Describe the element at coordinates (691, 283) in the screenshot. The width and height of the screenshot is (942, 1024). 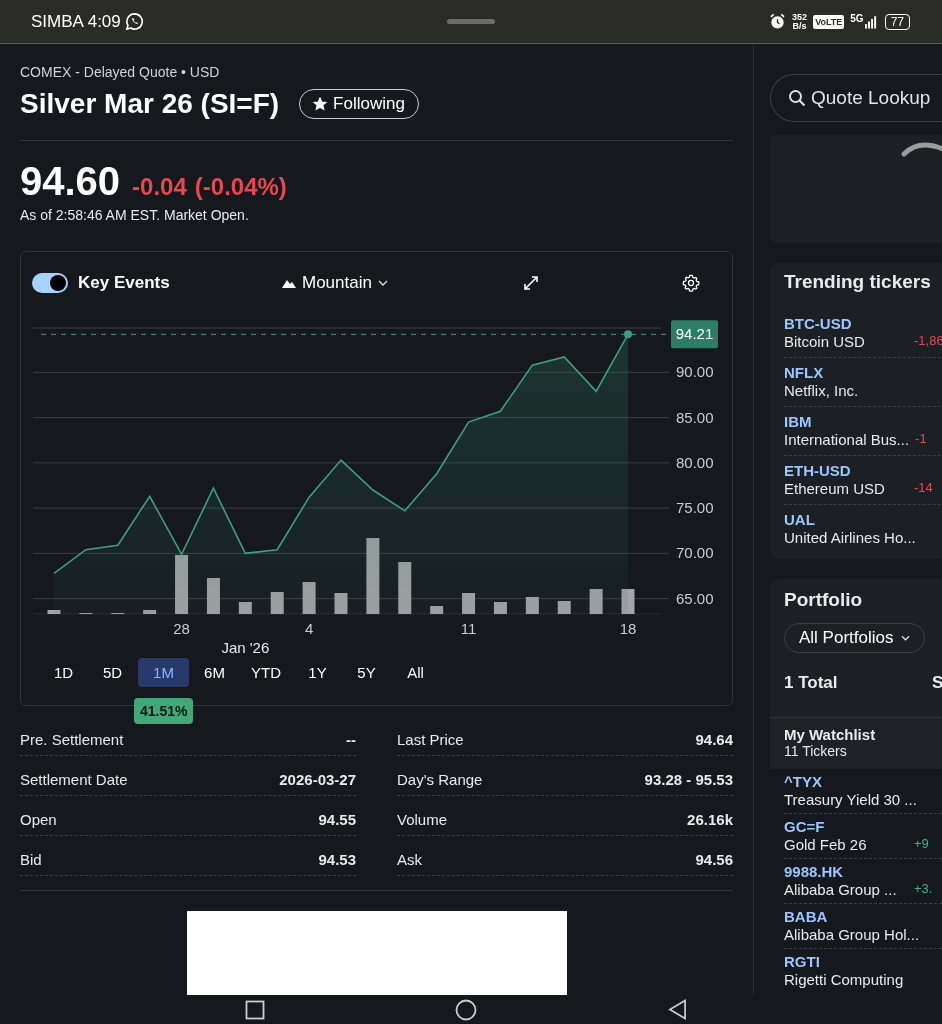
I see `settings-icon` at that location.